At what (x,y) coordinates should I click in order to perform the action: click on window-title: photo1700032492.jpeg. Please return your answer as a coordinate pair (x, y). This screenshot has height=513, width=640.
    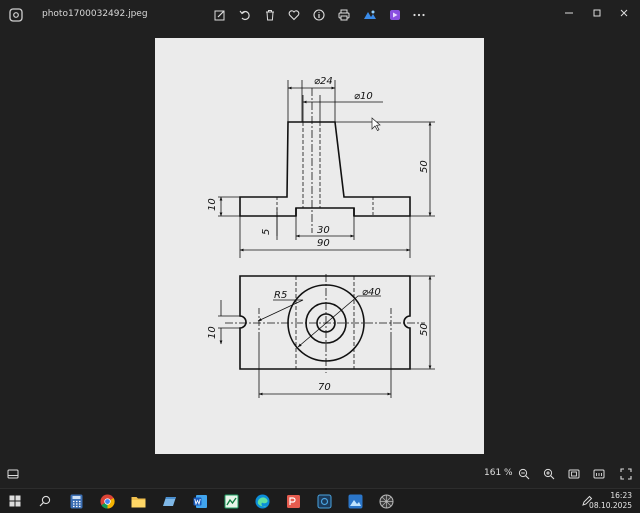
    Looking at the image, I should click on (95, 14).